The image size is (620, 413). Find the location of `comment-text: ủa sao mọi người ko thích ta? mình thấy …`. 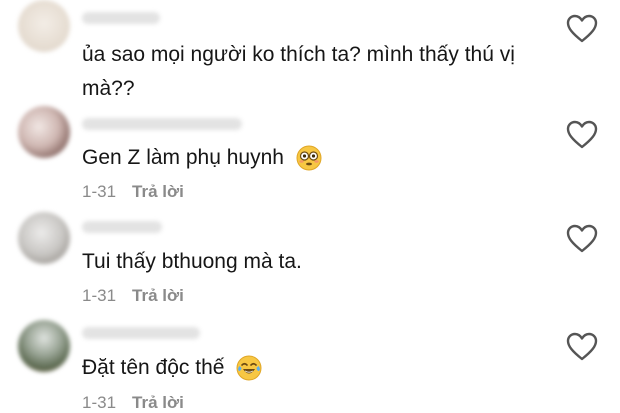

comment-text: ủa sao mọi người ko thích ta? mình thấy … is located at coordinates (298, 71).